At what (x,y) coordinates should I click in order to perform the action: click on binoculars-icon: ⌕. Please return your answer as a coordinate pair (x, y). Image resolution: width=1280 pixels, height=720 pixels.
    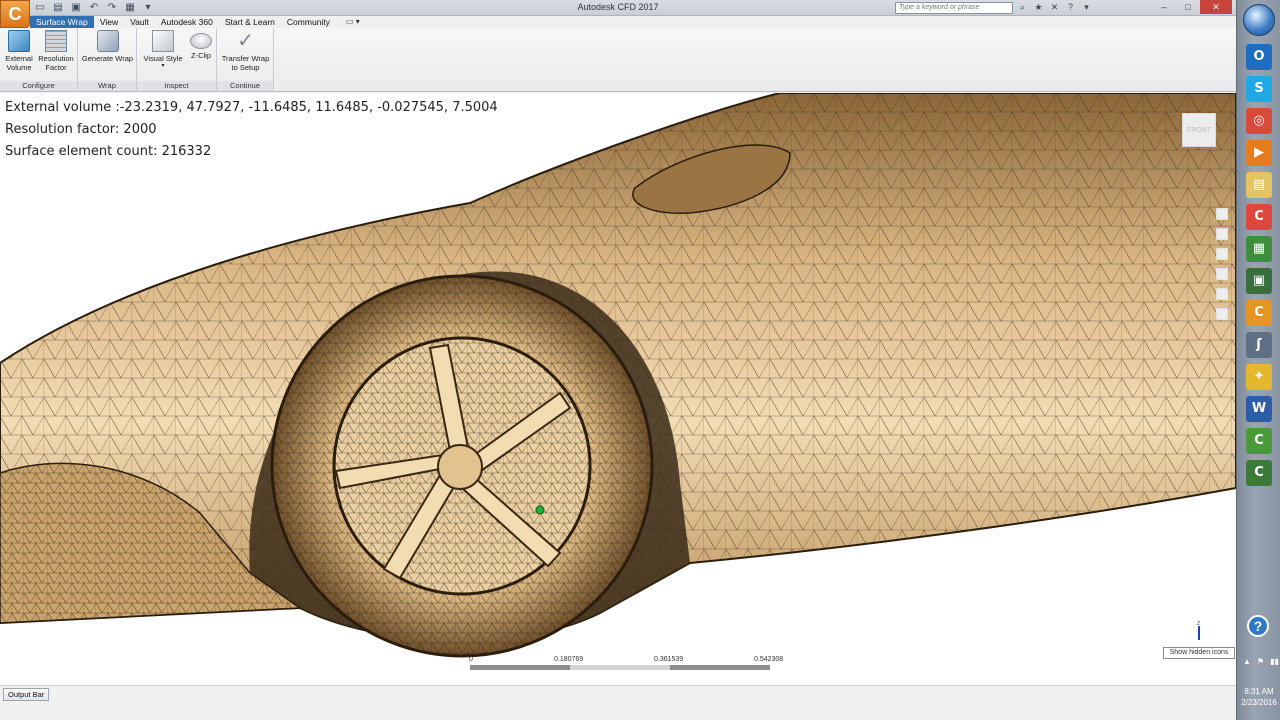
    Looking at the image, I should click on (1022, 7).